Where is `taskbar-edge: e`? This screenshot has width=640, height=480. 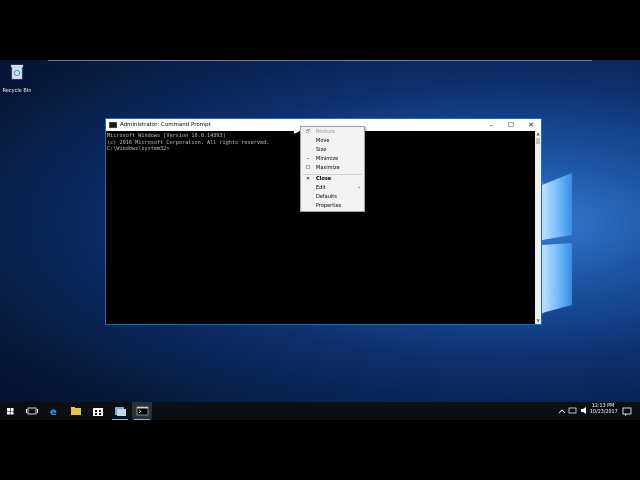 taskbar-edge: e is located at coordinates (54, 411).